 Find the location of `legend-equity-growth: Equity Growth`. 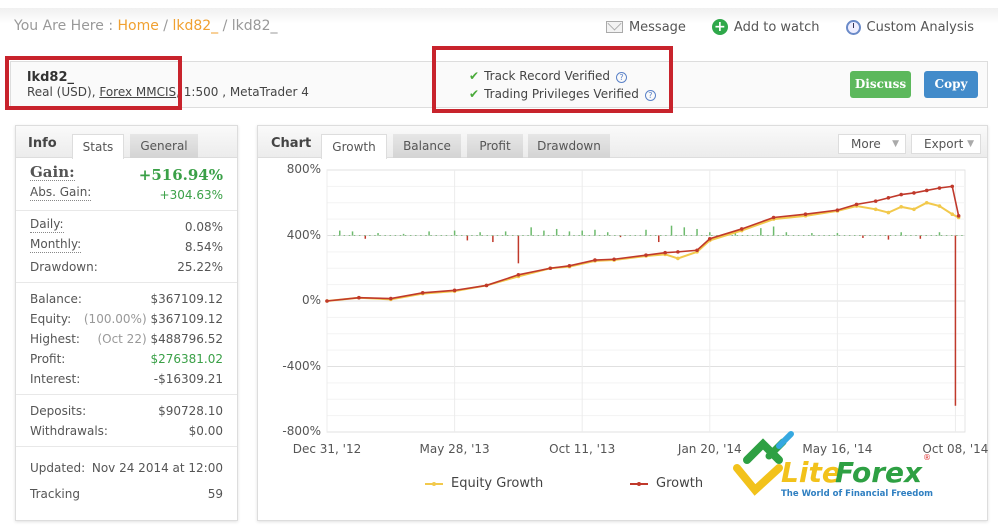

legend-equity-growth: Equity Growth is located at coordinates (484, 483).